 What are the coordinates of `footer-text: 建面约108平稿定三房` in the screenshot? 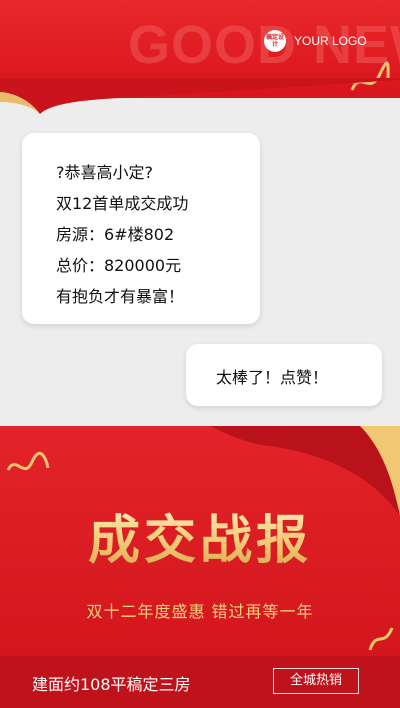 It's located at (111, 684).